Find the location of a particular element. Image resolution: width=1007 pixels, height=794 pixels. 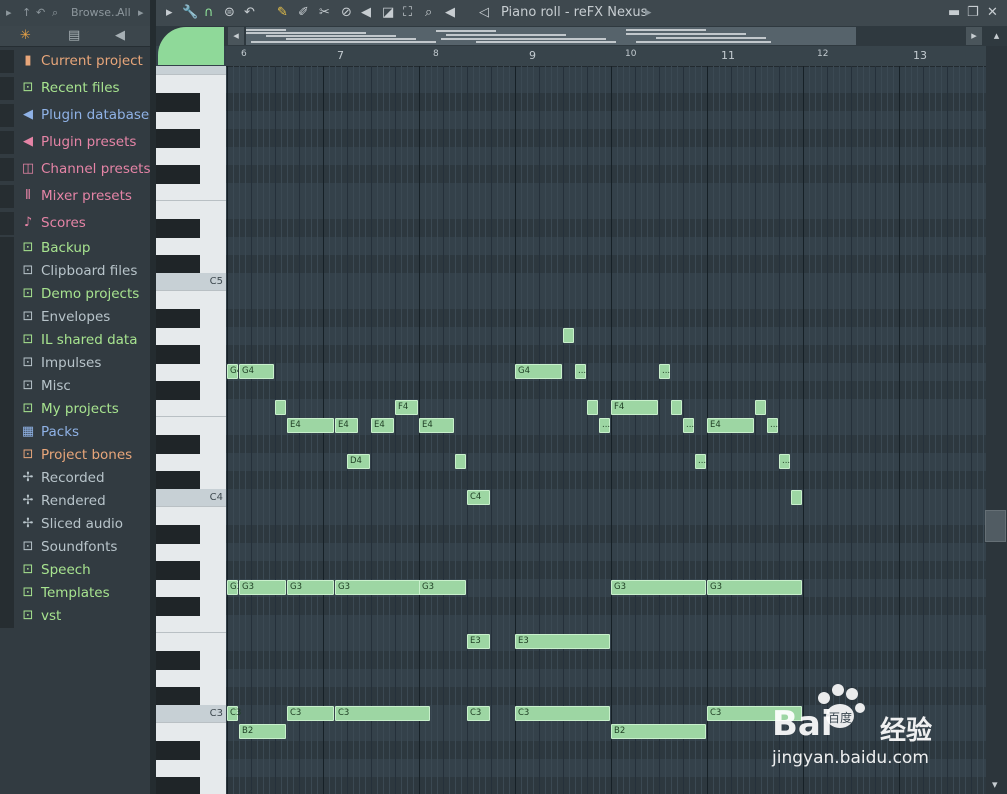

speaker-icon: ◁ is located at coordinates (484, 12).